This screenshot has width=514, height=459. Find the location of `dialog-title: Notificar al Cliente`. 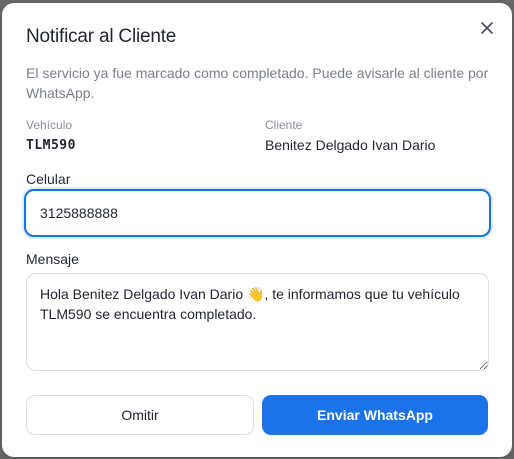

dialog-title: Notificar al Cliente is located at coordinates (101, 36).